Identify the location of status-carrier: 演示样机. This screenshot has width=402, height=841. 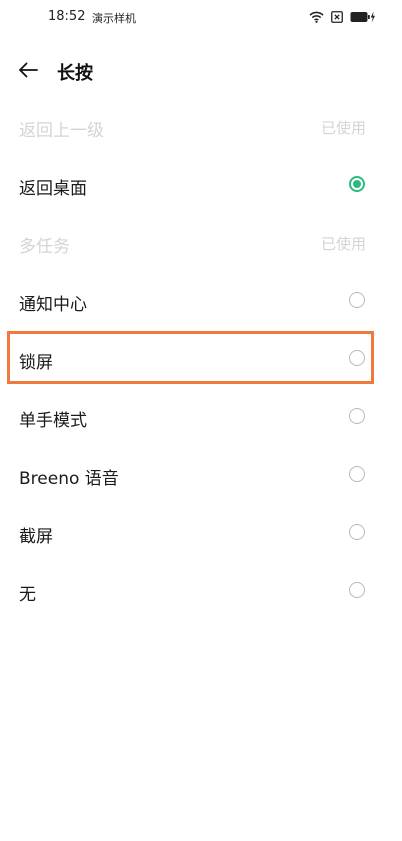
(114, 18).